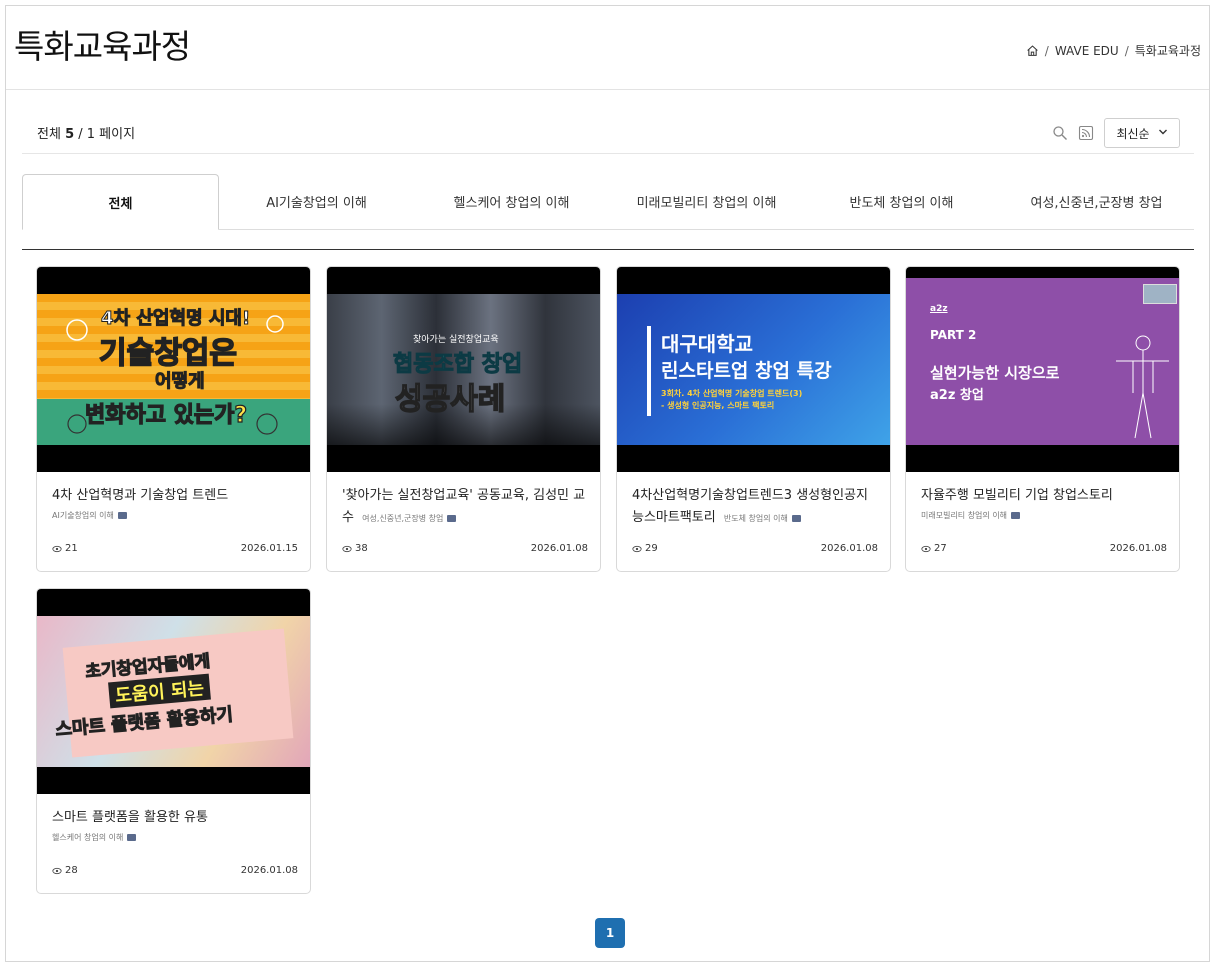 The height and width of the screenshot is (967, 1215). I want to click on thumbnail-text: 기술창업은, so click(168, 353).